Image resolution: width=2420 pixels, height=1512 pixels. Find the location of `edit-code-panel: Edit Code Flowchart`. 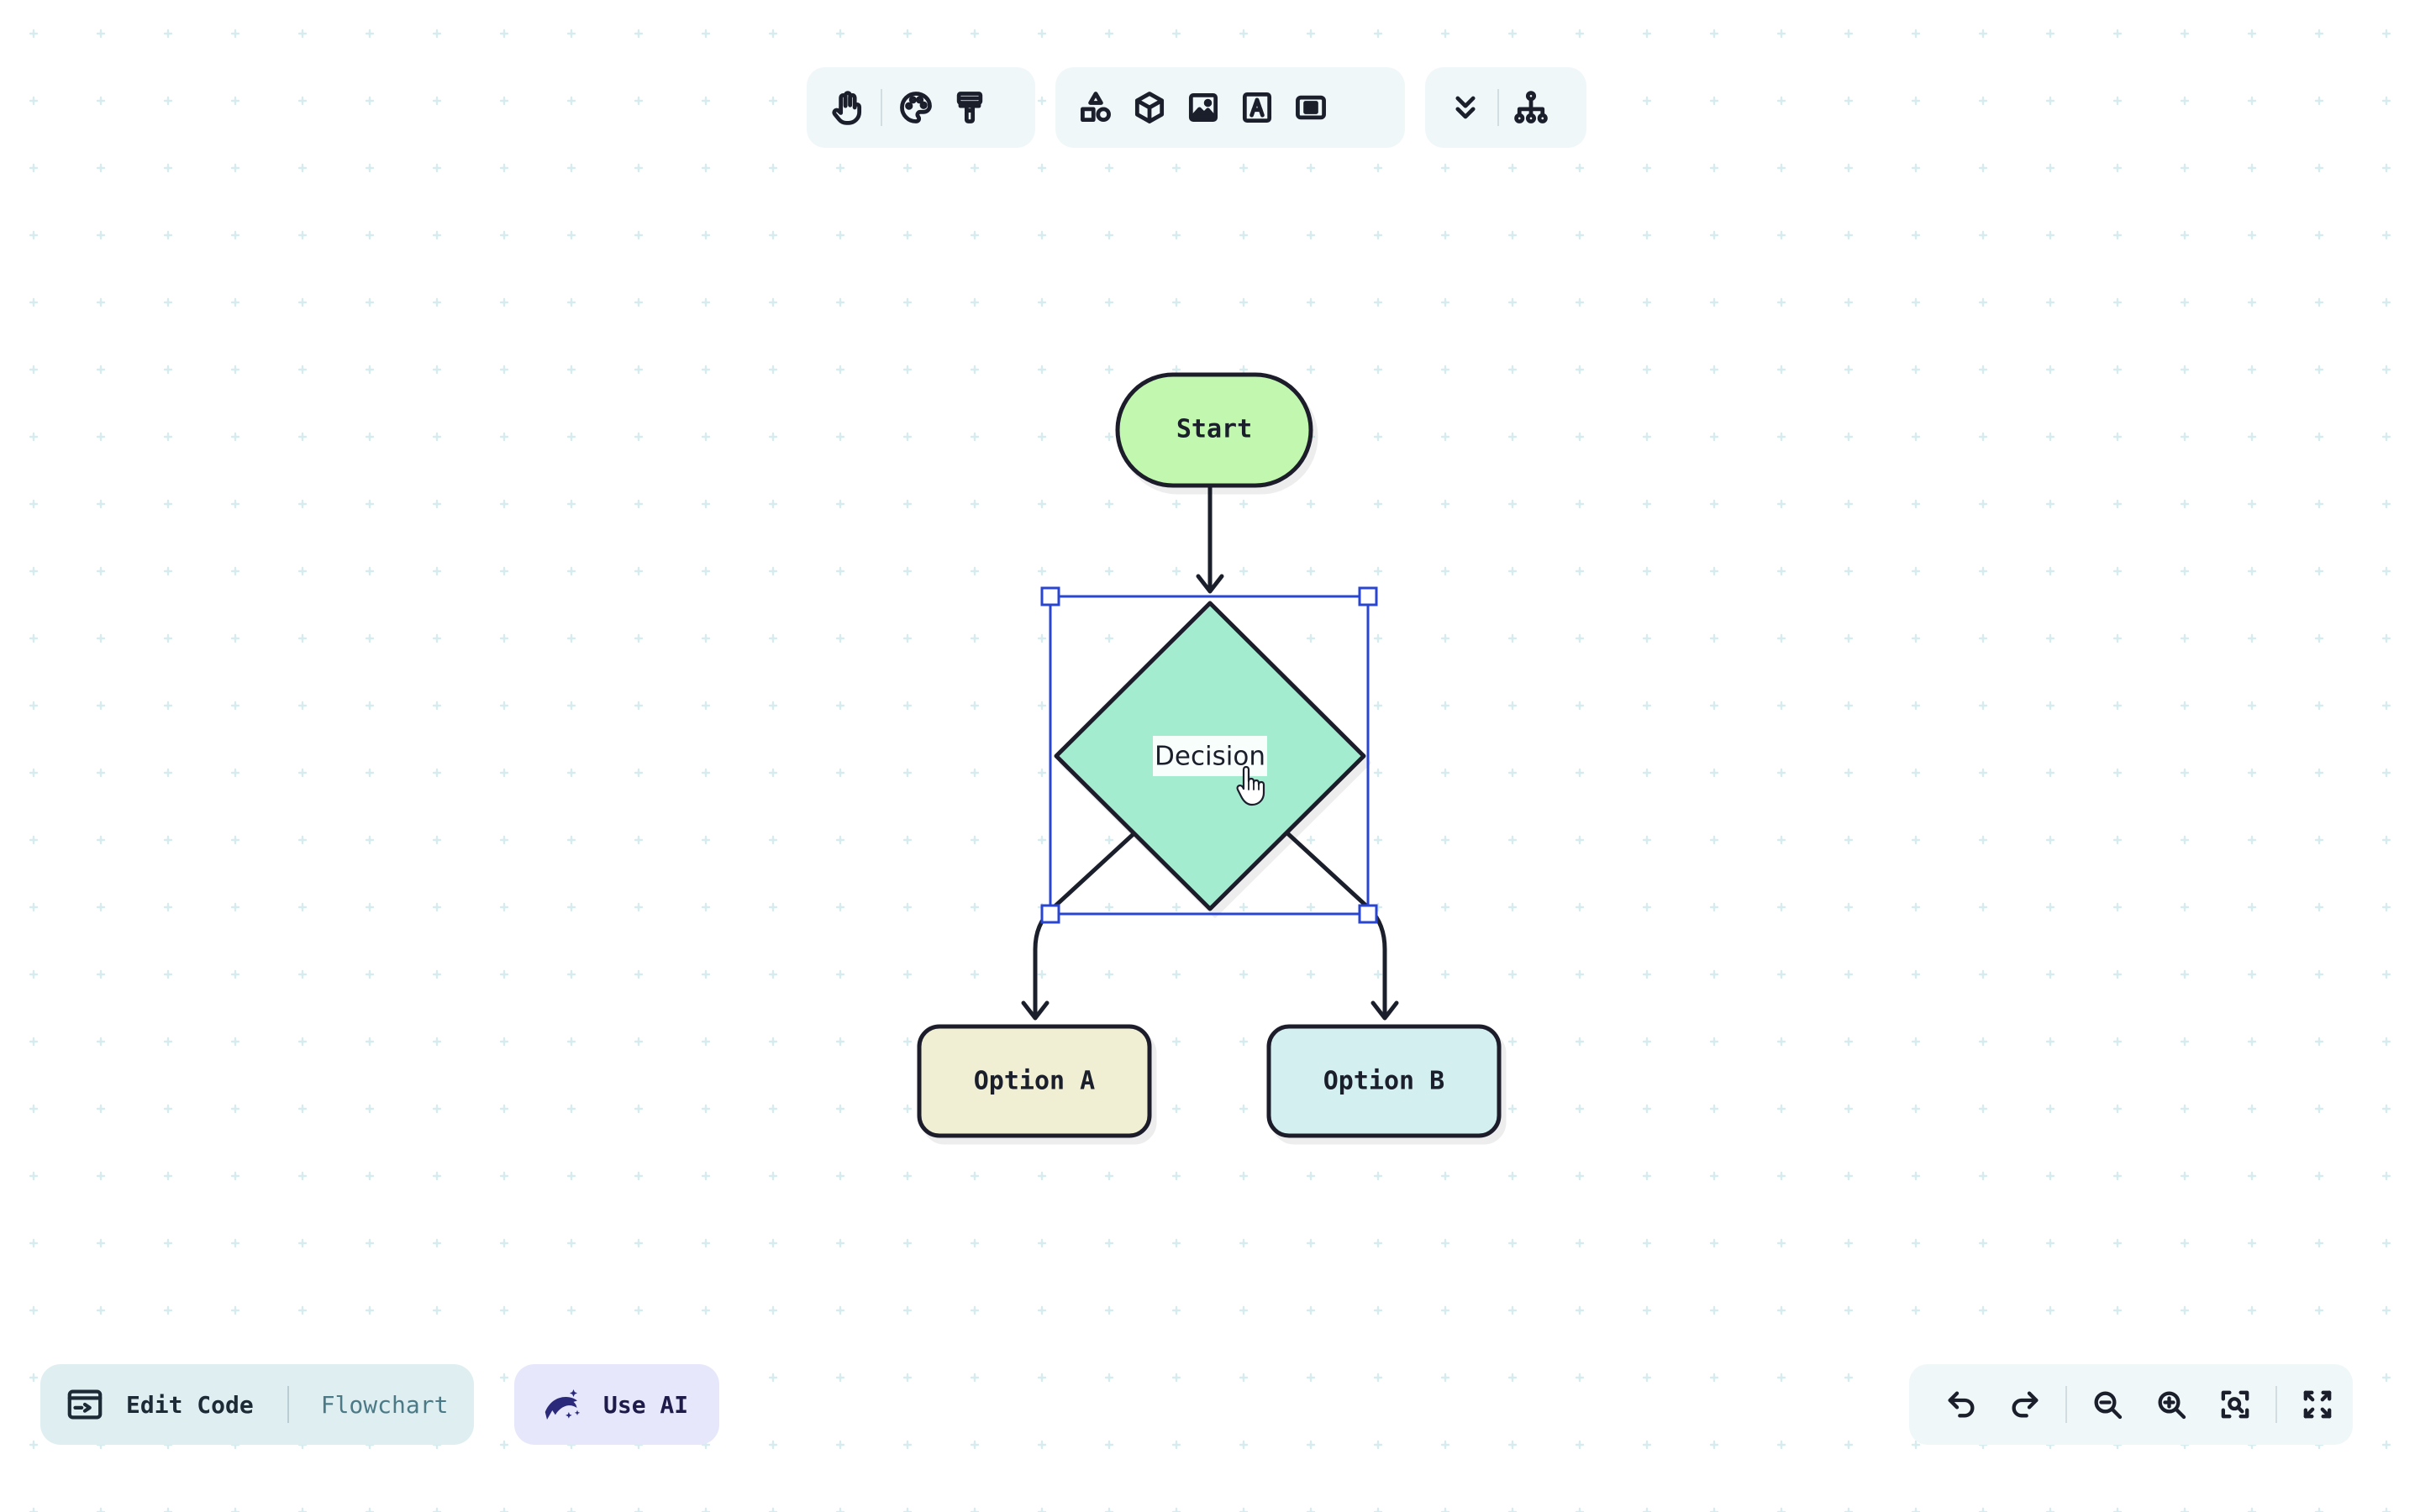

edit-code-panel: Edit Code Flowchart is located at coordinates (257, 1404).